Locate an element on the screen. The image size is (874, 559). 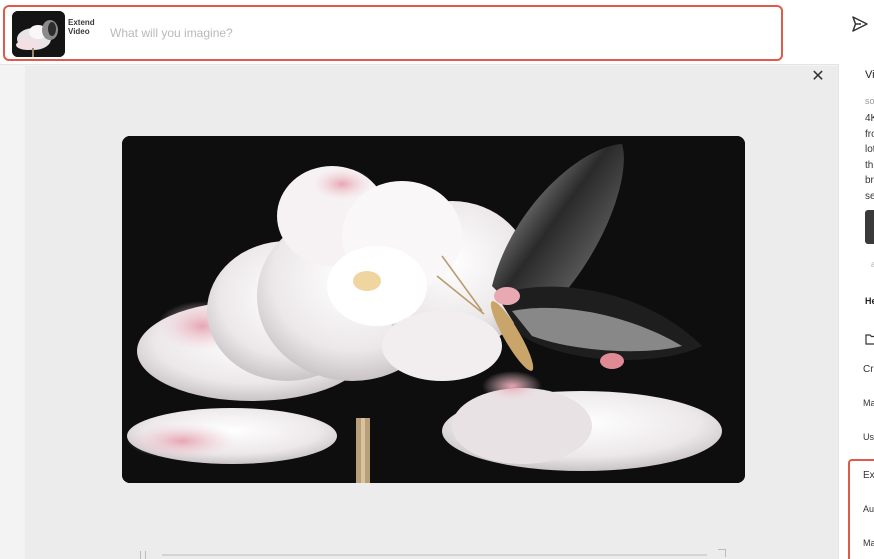
video-scrubber is located at coordinates (435, 554).